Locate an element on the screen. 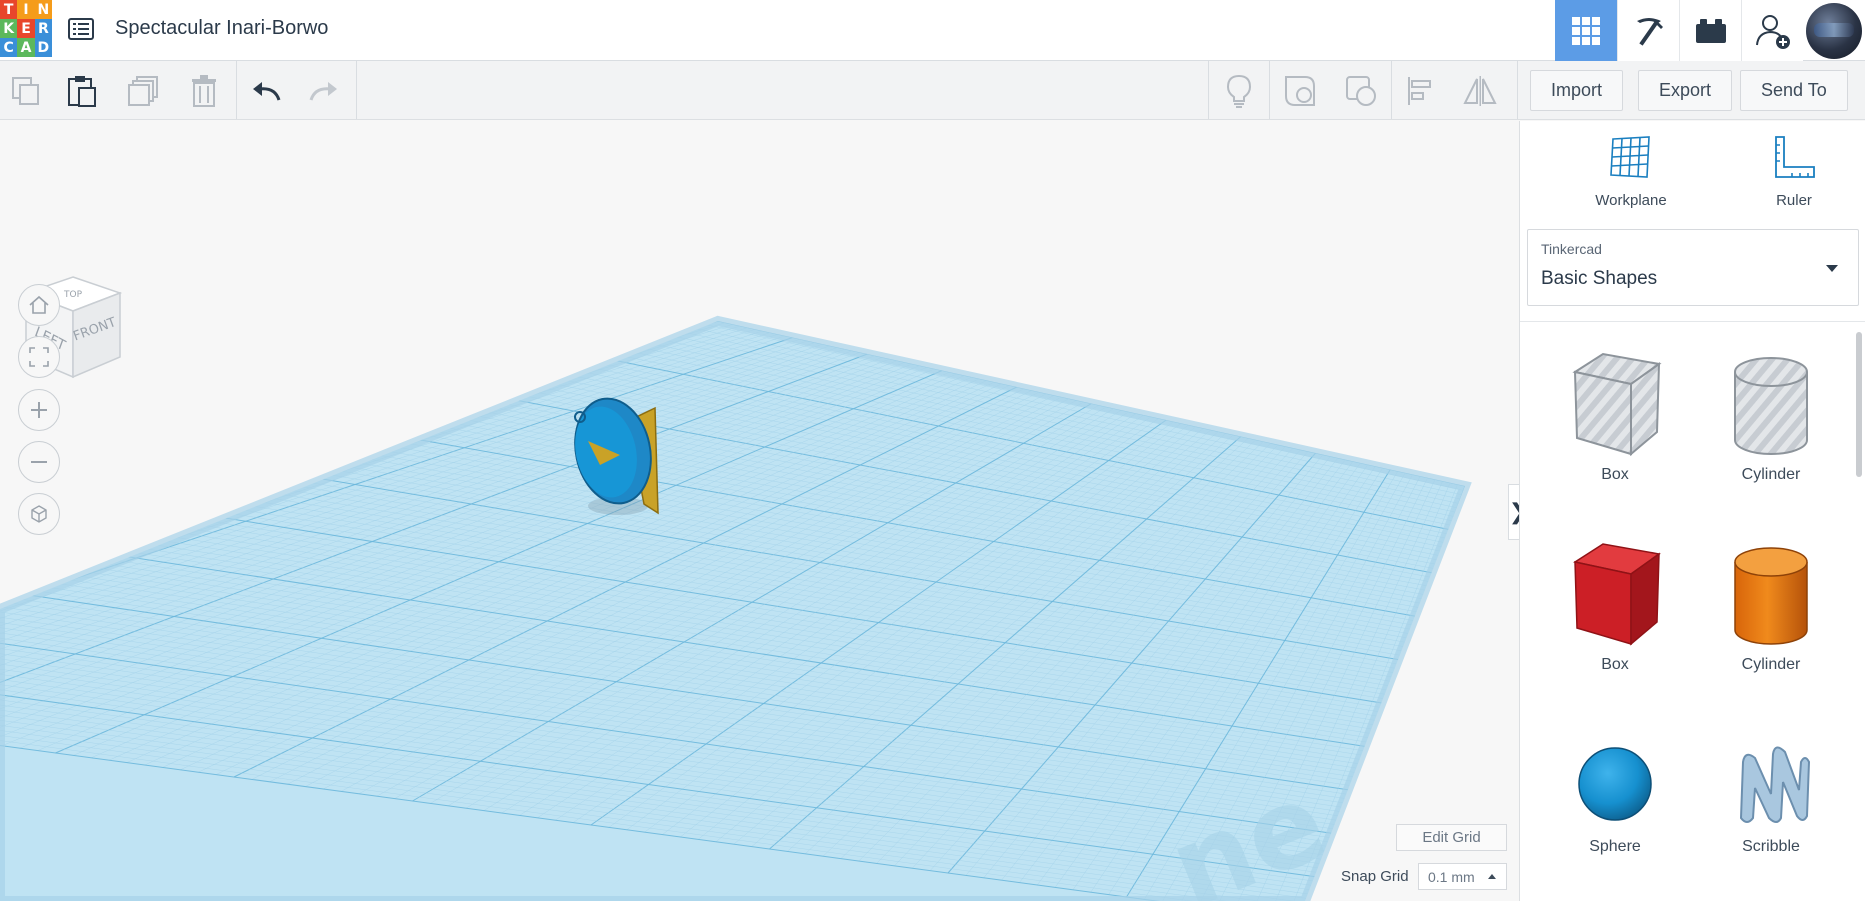 The width and height of the screenshot is (1865, 901). import-button: Import is located at coordinates (1577, 90).